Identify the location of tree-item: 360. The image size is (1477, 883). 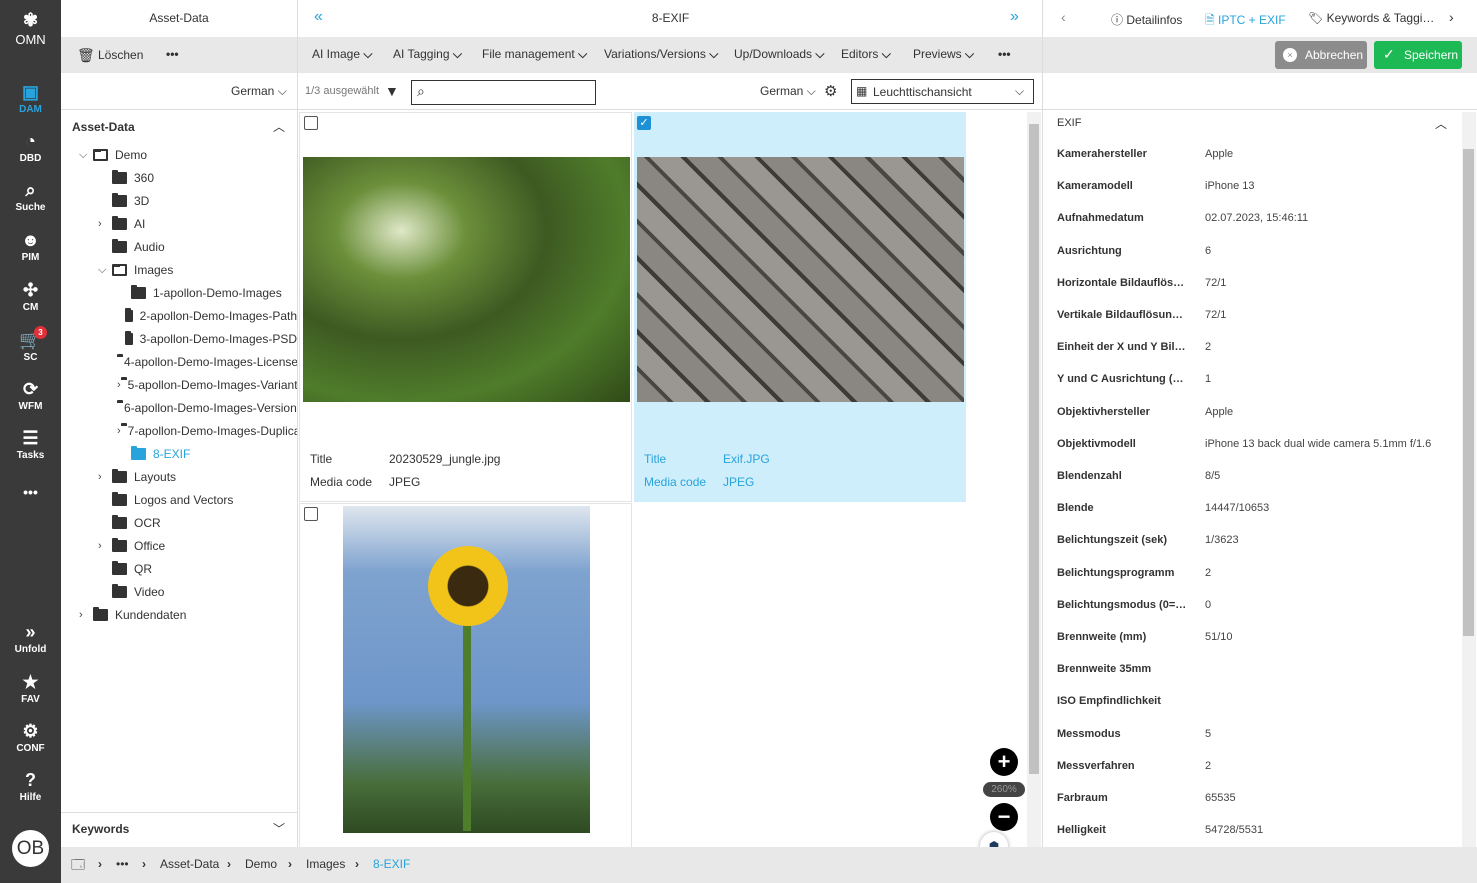
(197, 178).